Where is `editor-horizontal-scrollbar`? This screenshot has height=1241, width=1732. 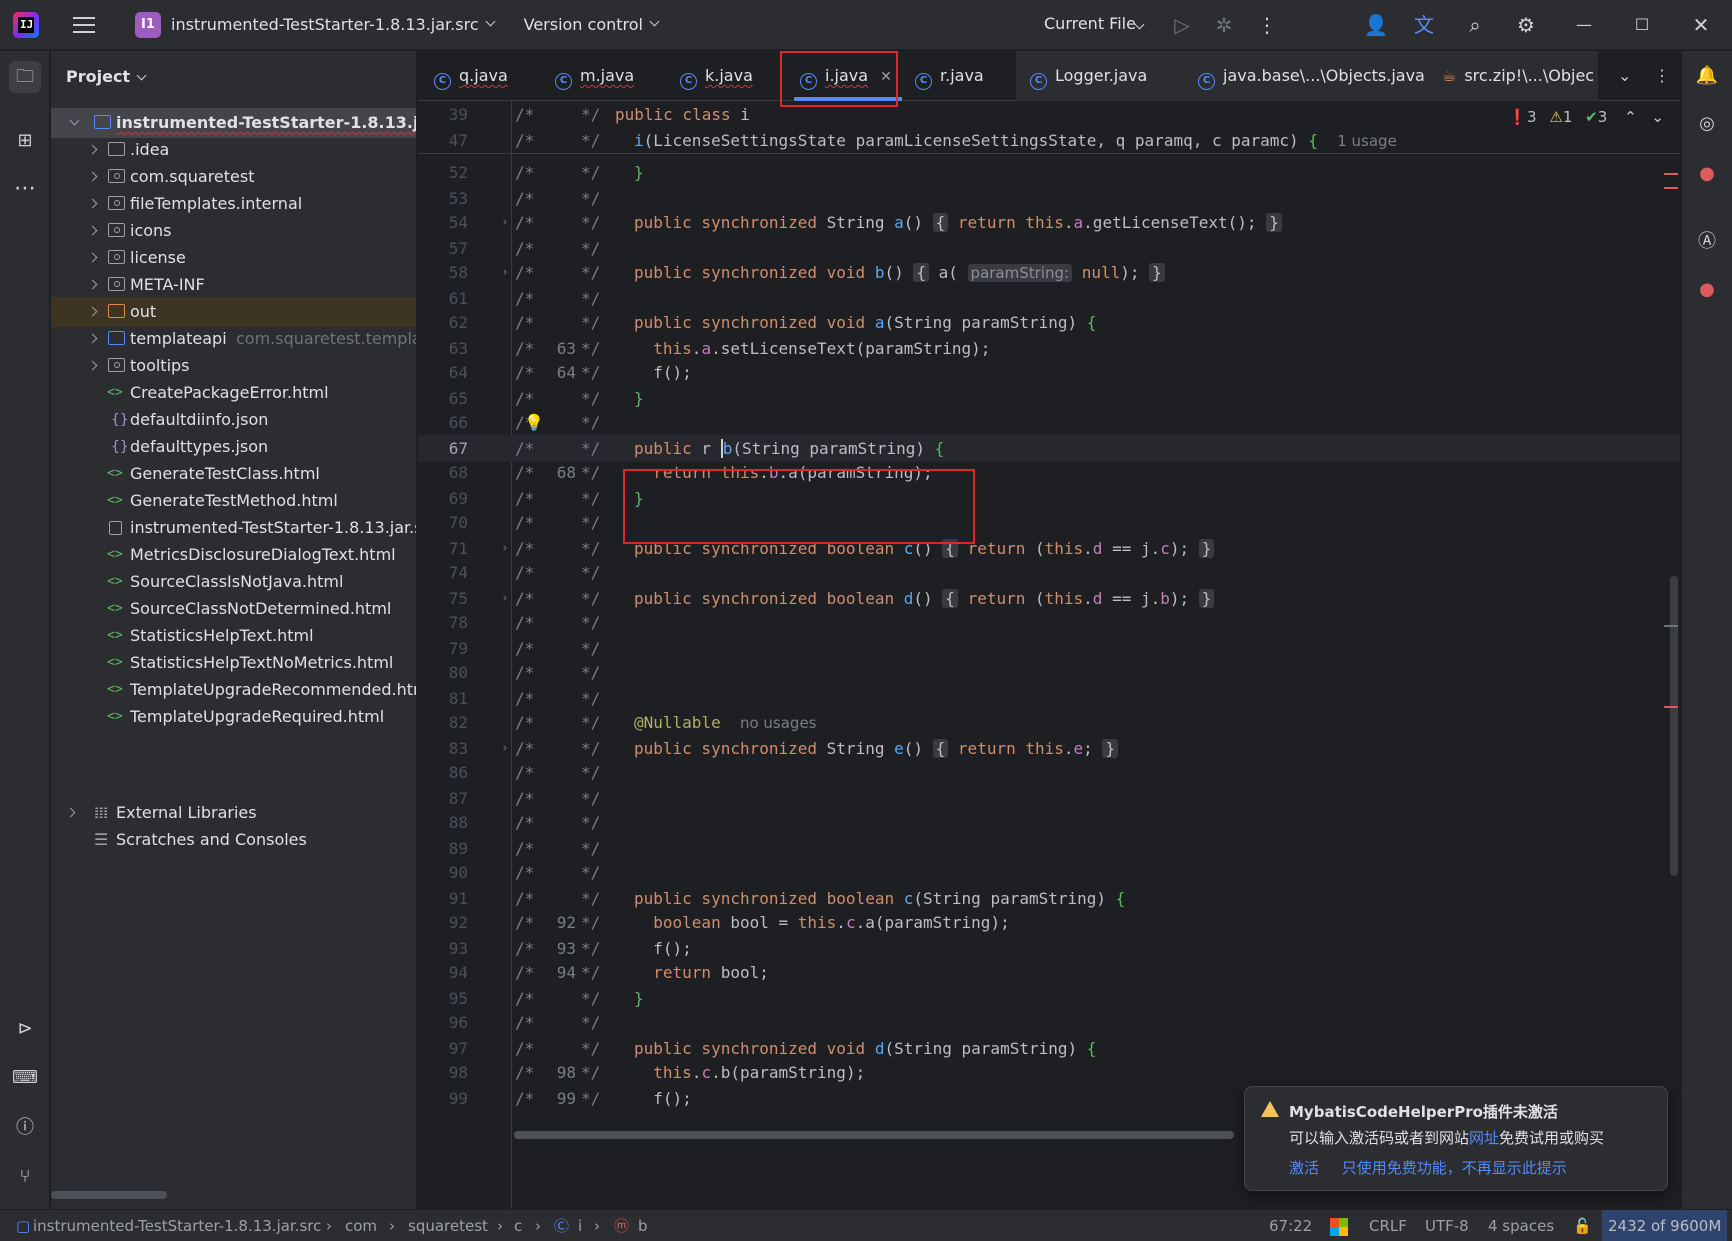
editor-horizontal-scrollbar is located at coordinates (874, 1135).